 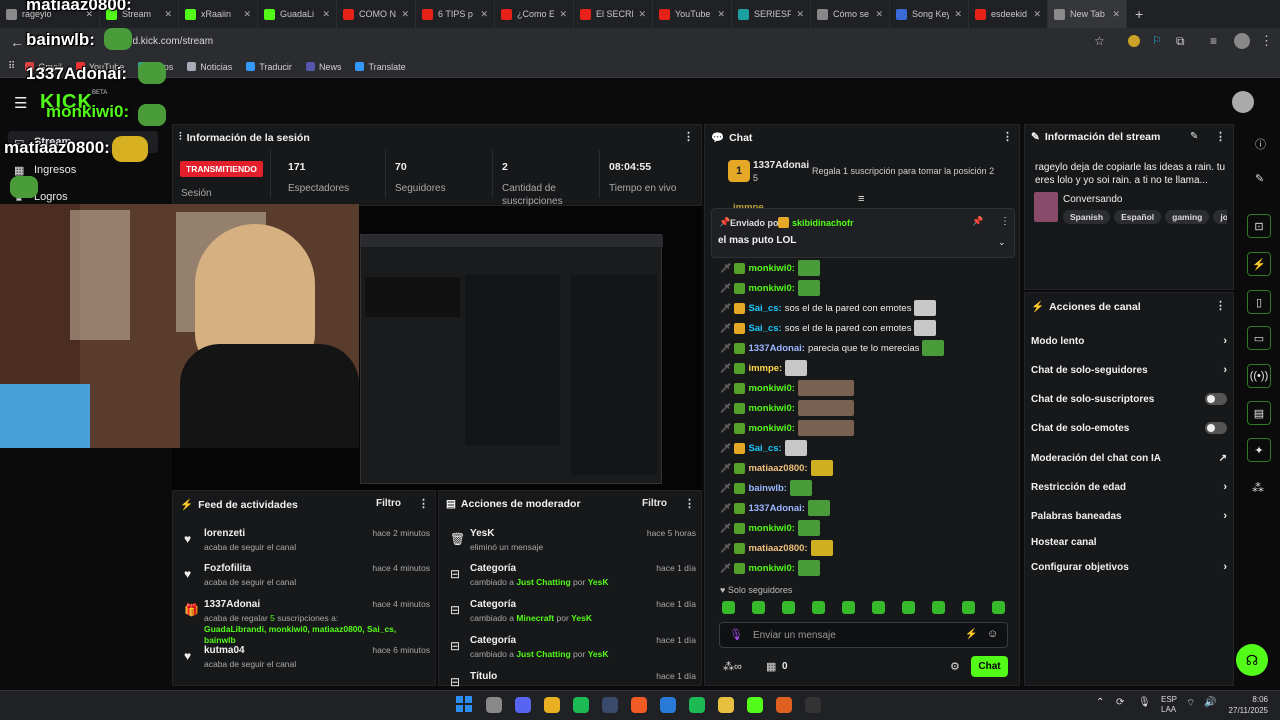 I want to click on kick-app-icon, so click(x=755, y=705).